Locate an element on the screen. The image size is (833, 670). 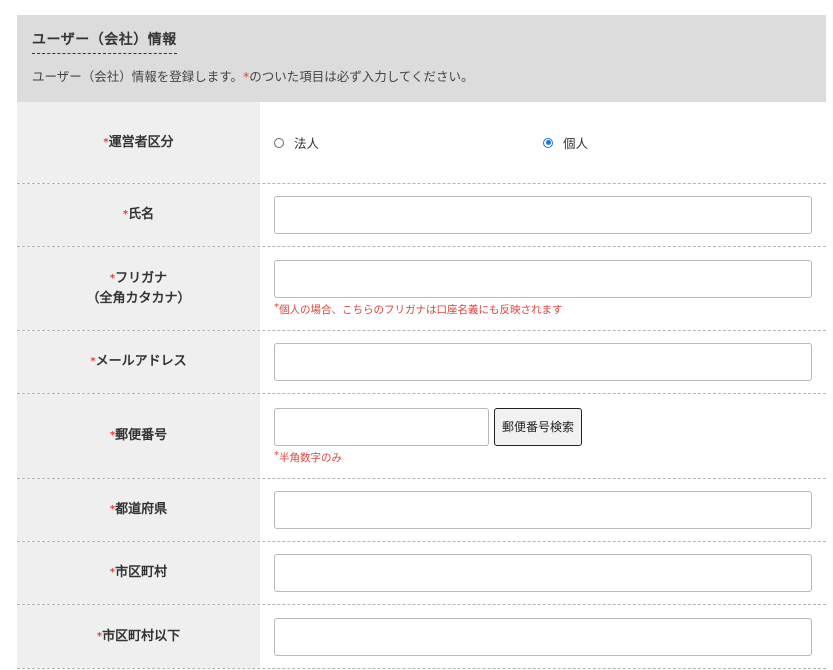
field-email is located at coordinates (543, 362).